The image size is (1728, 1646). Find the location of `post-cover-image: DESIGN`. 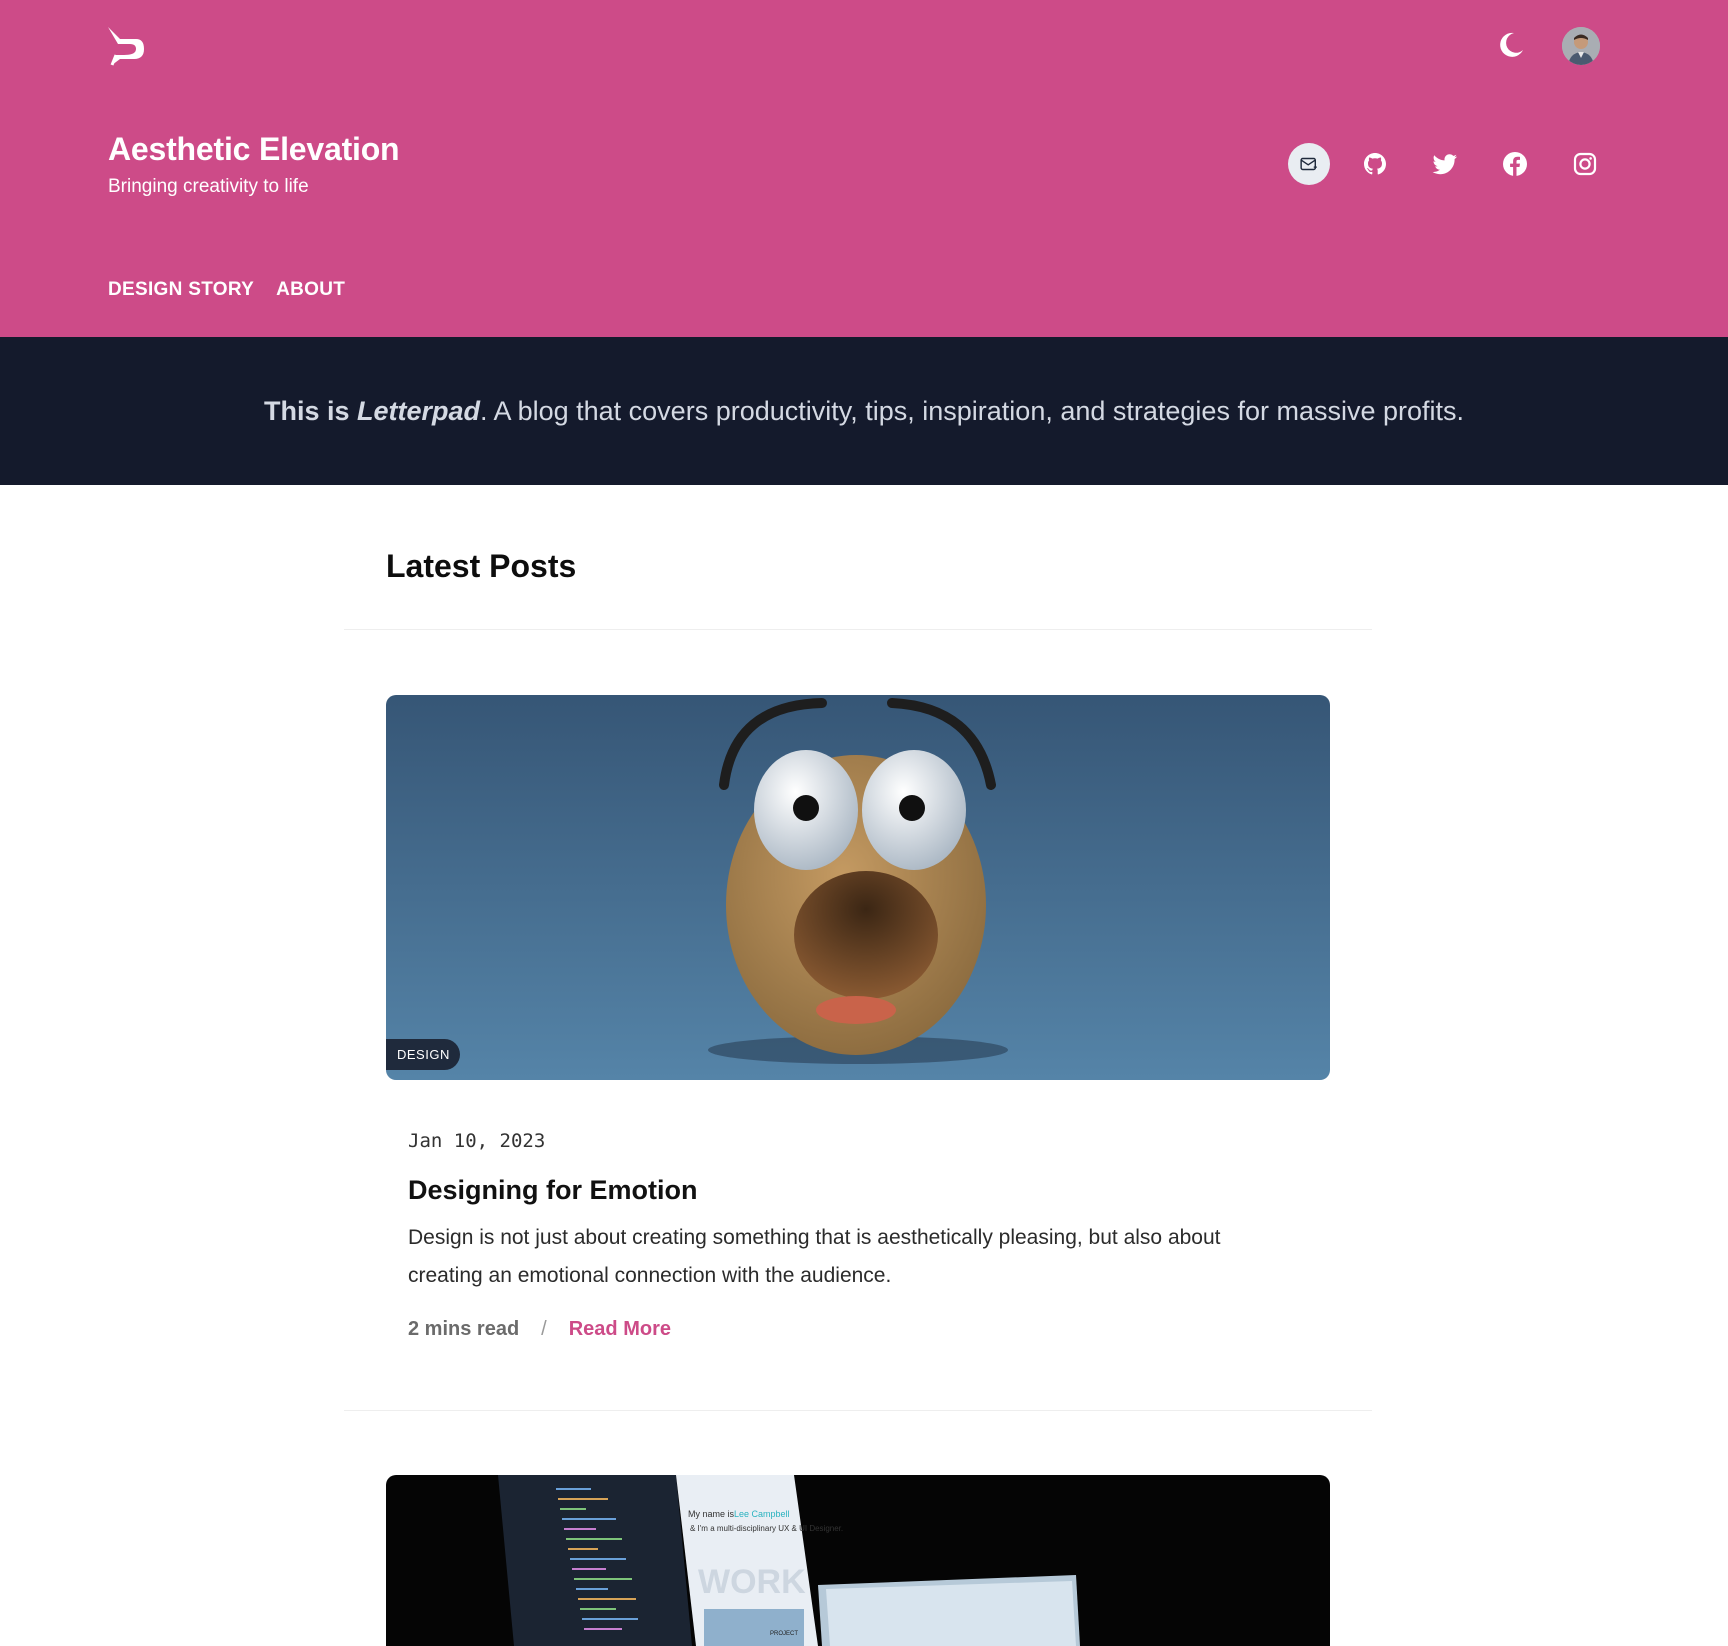

post-cover-image: DESIGN is located at coordinates (858, 887).